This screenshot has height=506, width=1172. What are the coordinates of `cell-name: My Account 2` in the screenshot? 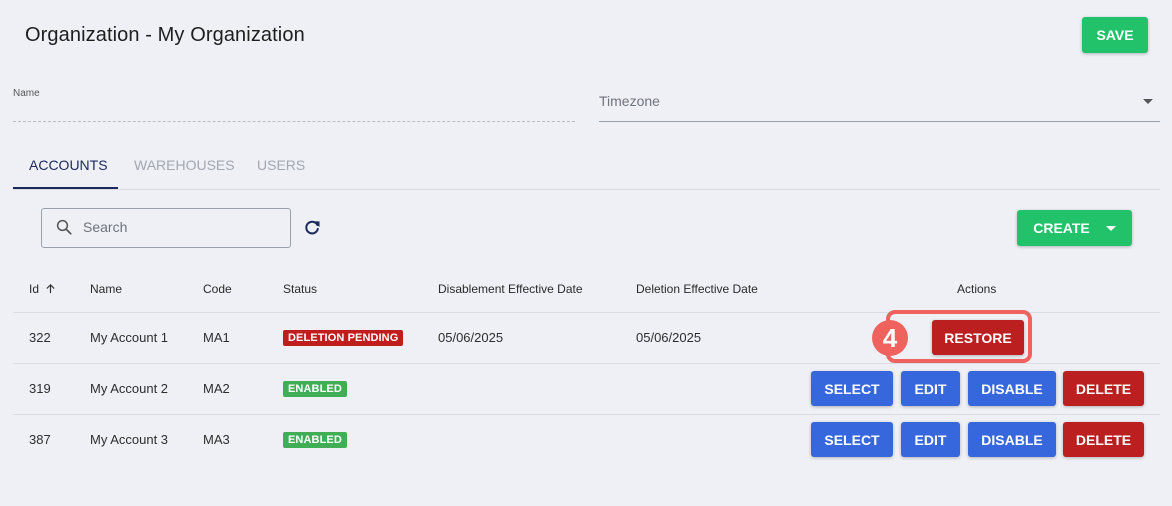 It's located at (129, 388).